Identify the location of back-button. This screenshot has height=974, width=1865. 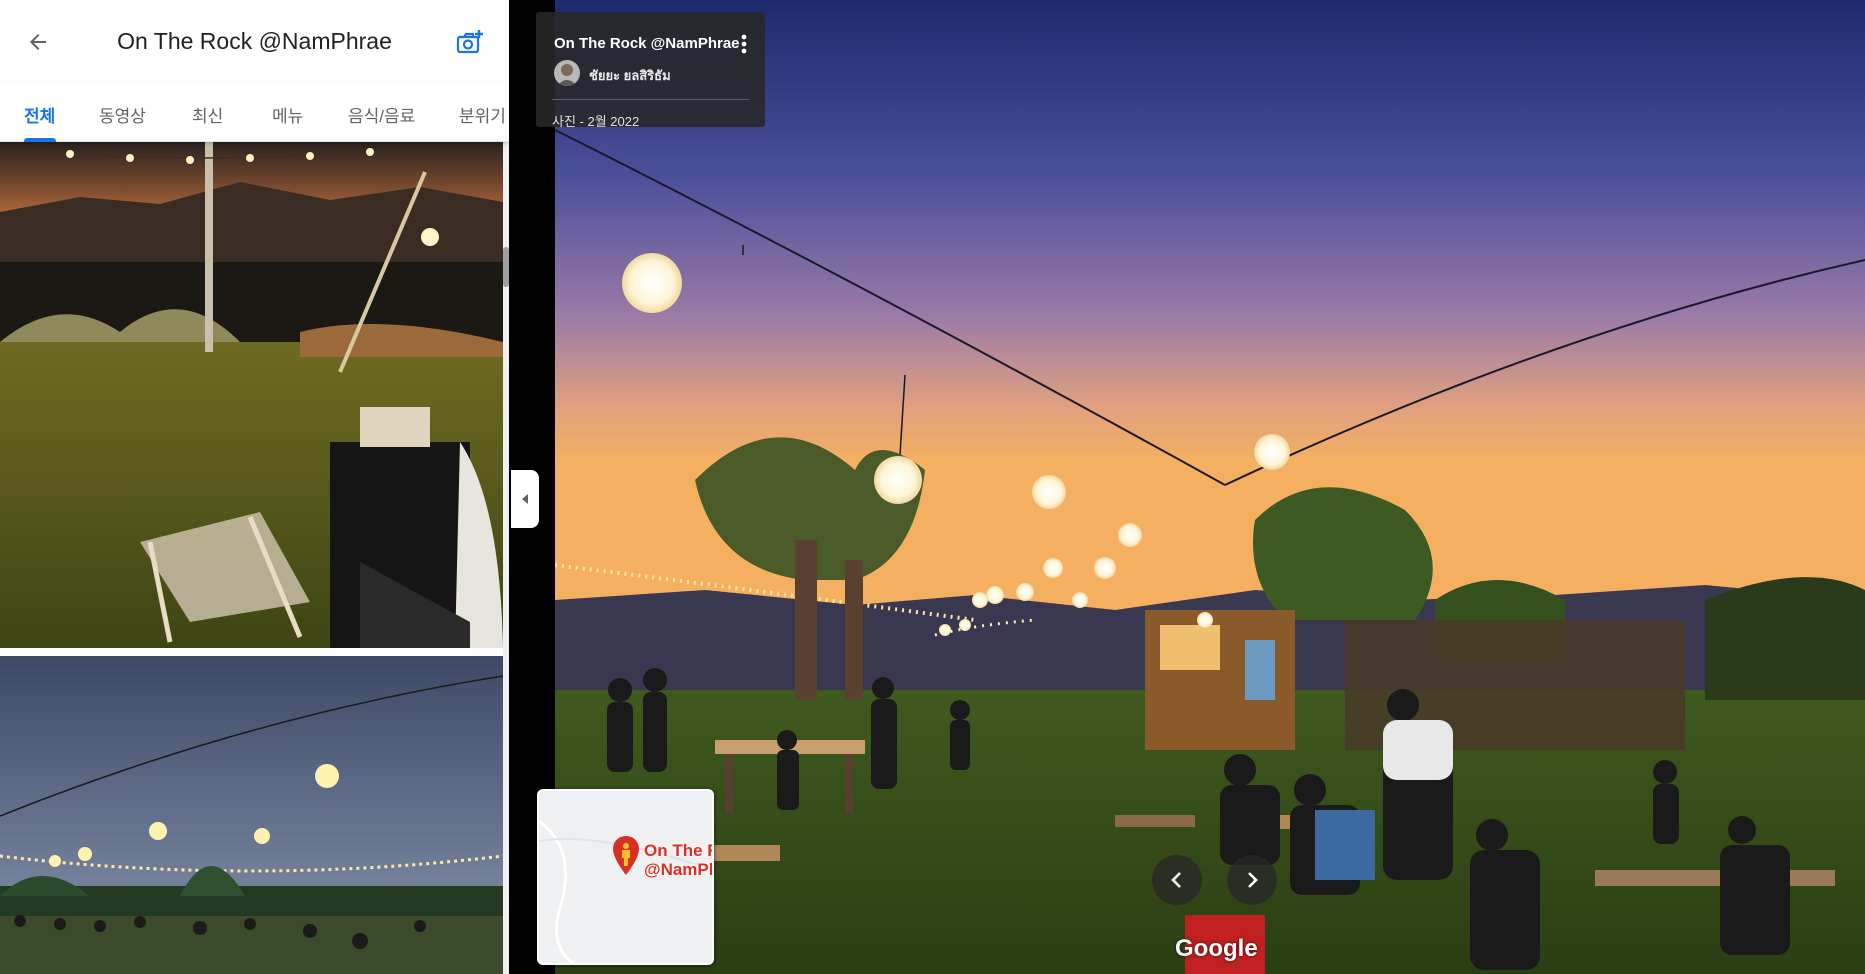
(38, 42).